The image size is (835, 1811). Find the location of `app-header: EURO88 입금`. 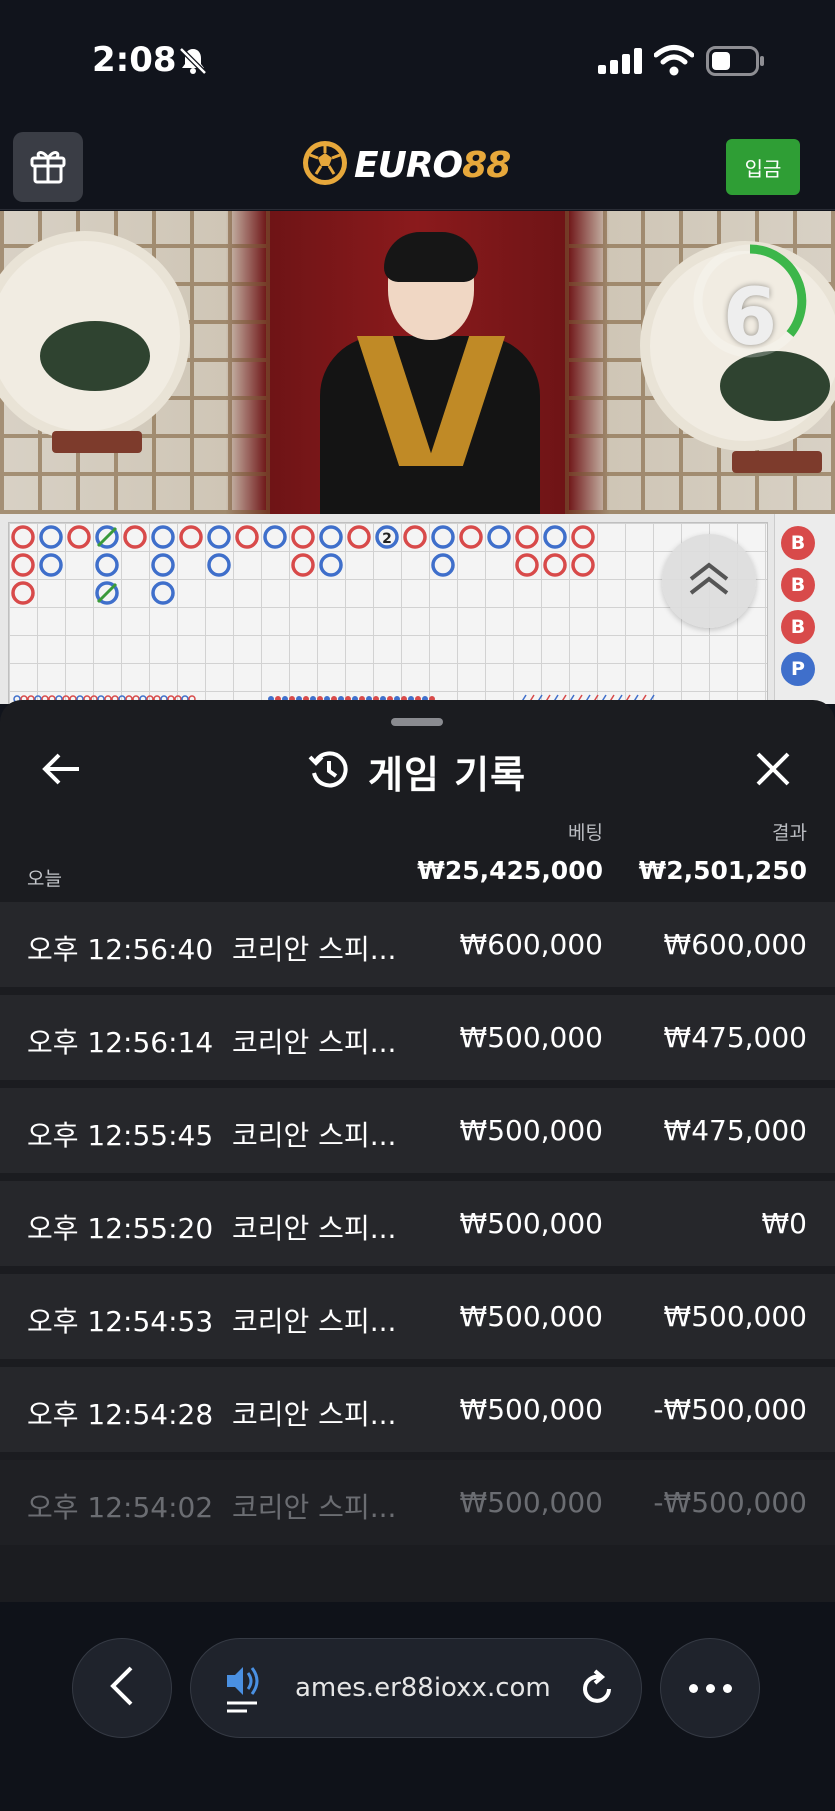

app-header: EURO88 입금 is located at coordinates (417, 165).